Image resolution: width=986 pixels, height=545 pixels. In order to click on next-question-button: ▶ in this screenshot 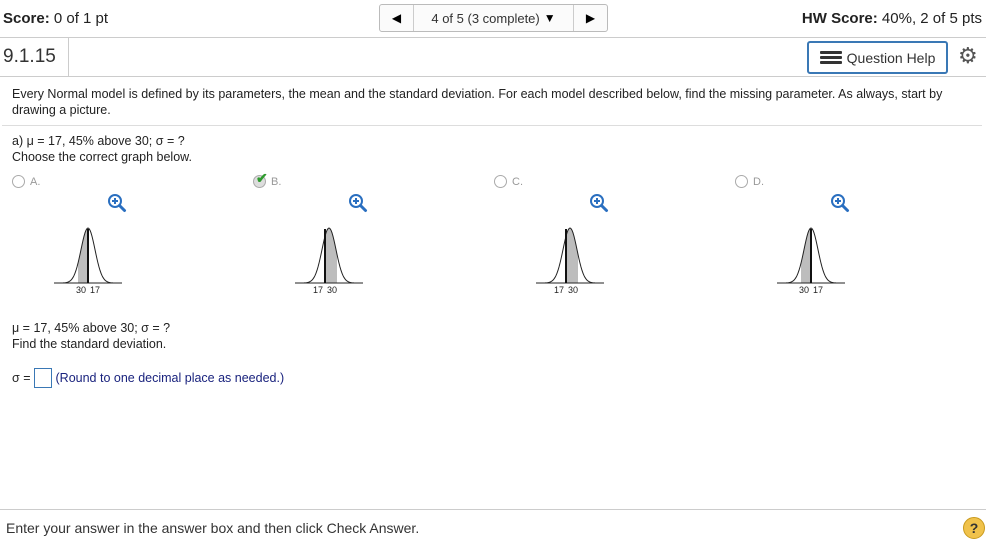, I will do `click(590, 18)`.